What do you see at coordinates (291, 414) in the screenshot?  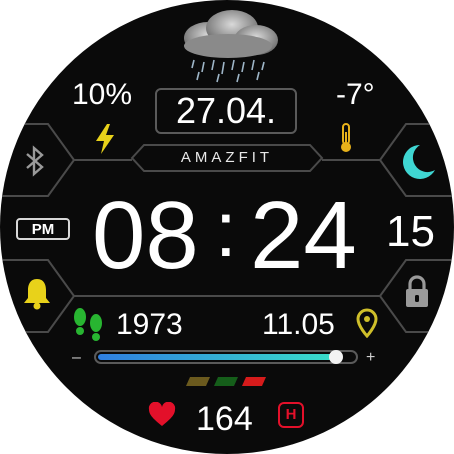 I see `hr-badge-label: H` at bounding box center [291, 414].